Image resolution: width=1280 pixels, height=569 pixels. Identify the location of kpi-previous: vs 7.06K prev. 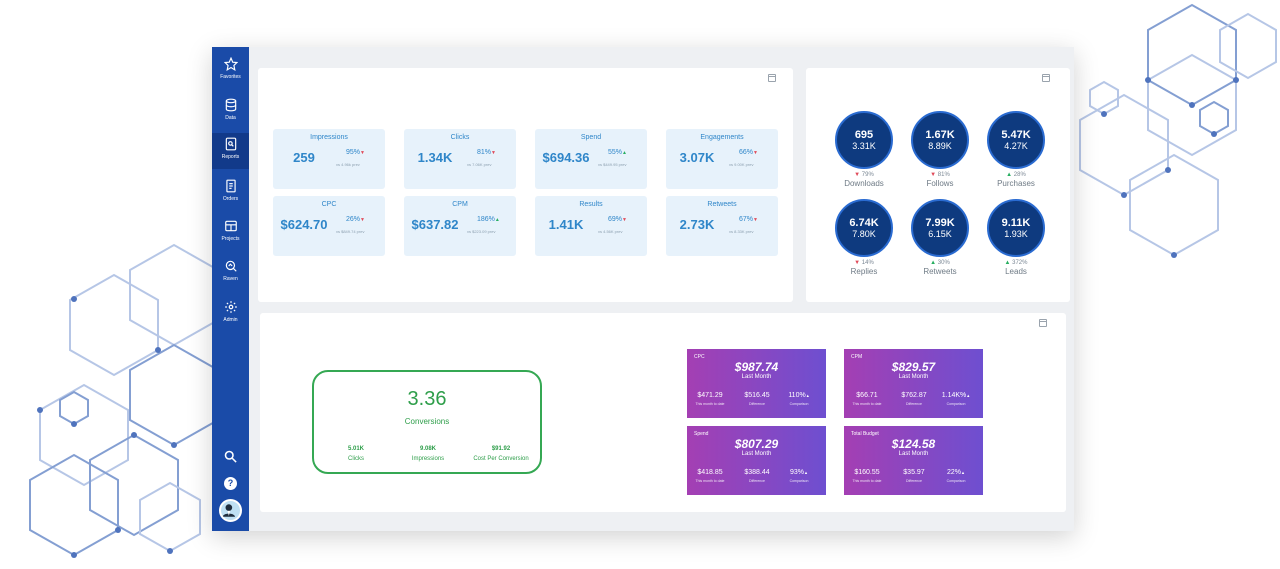
(479, 164).